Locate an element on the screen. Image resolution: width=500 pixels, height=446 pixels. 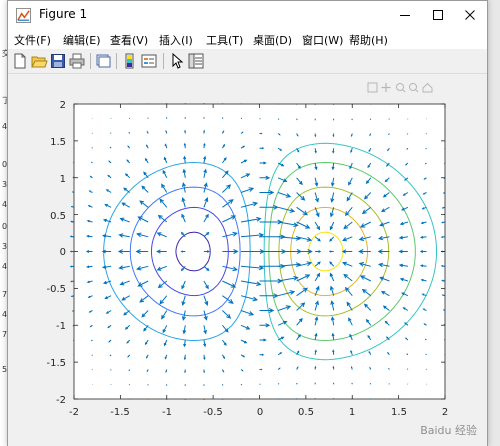
x-tick-label: -2 is located at coordinates (74, 412).